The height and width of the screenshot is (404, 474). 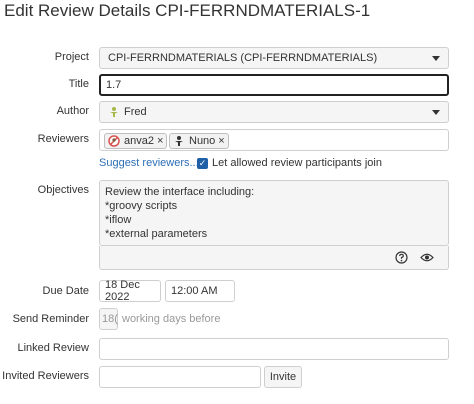 What do you see at coordinates (274, 349) in the screenshot?
I see `linked-review-input` at bounding box center [274, 349].